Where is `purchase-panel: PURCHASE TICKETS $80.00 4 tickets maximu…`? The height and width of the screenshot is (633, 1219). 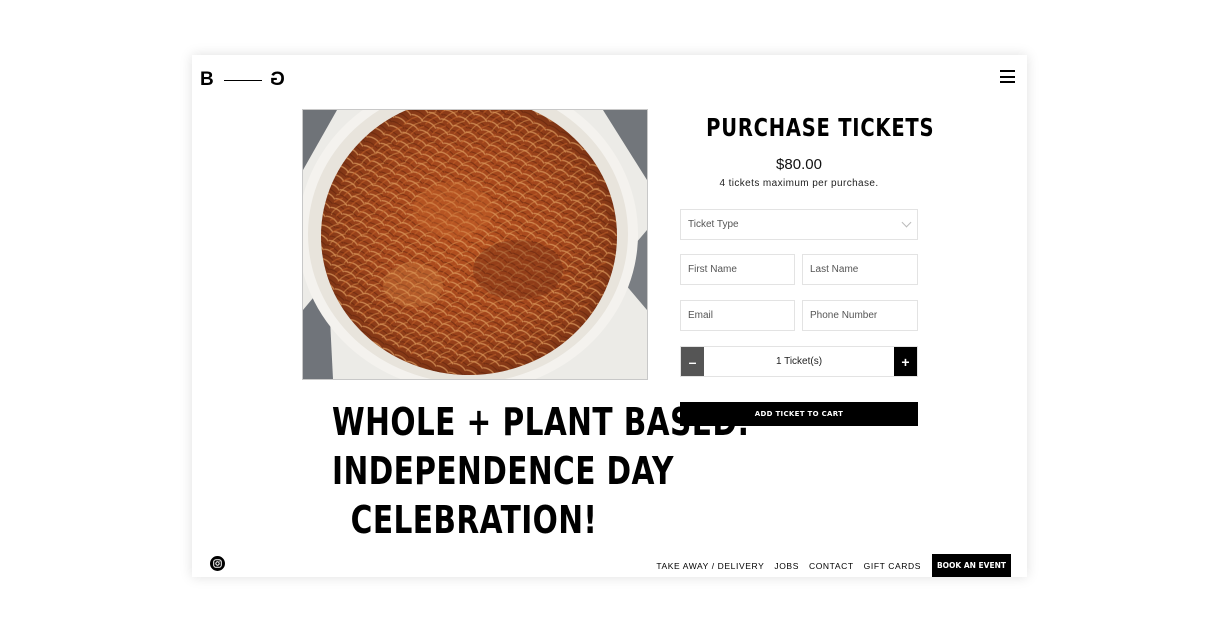 purchase-panel: PURCHASE TICKETS $80.00 4 tickets maximu… is located at coordinates (807, 265).